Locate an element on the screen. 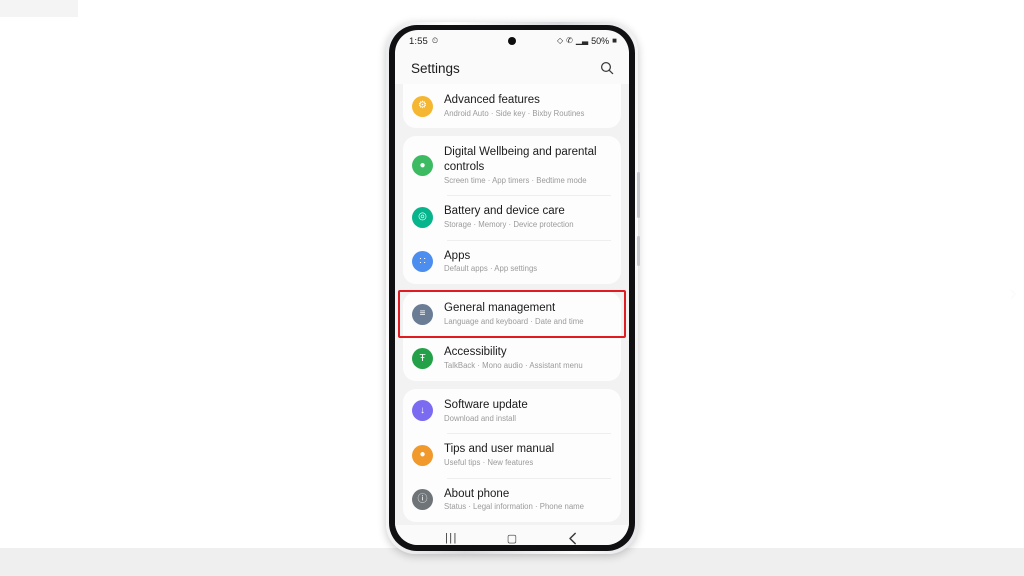 This screenshot has height=576, width=1024. battery-percent-label: 50% is located at coordinates (600, 41).